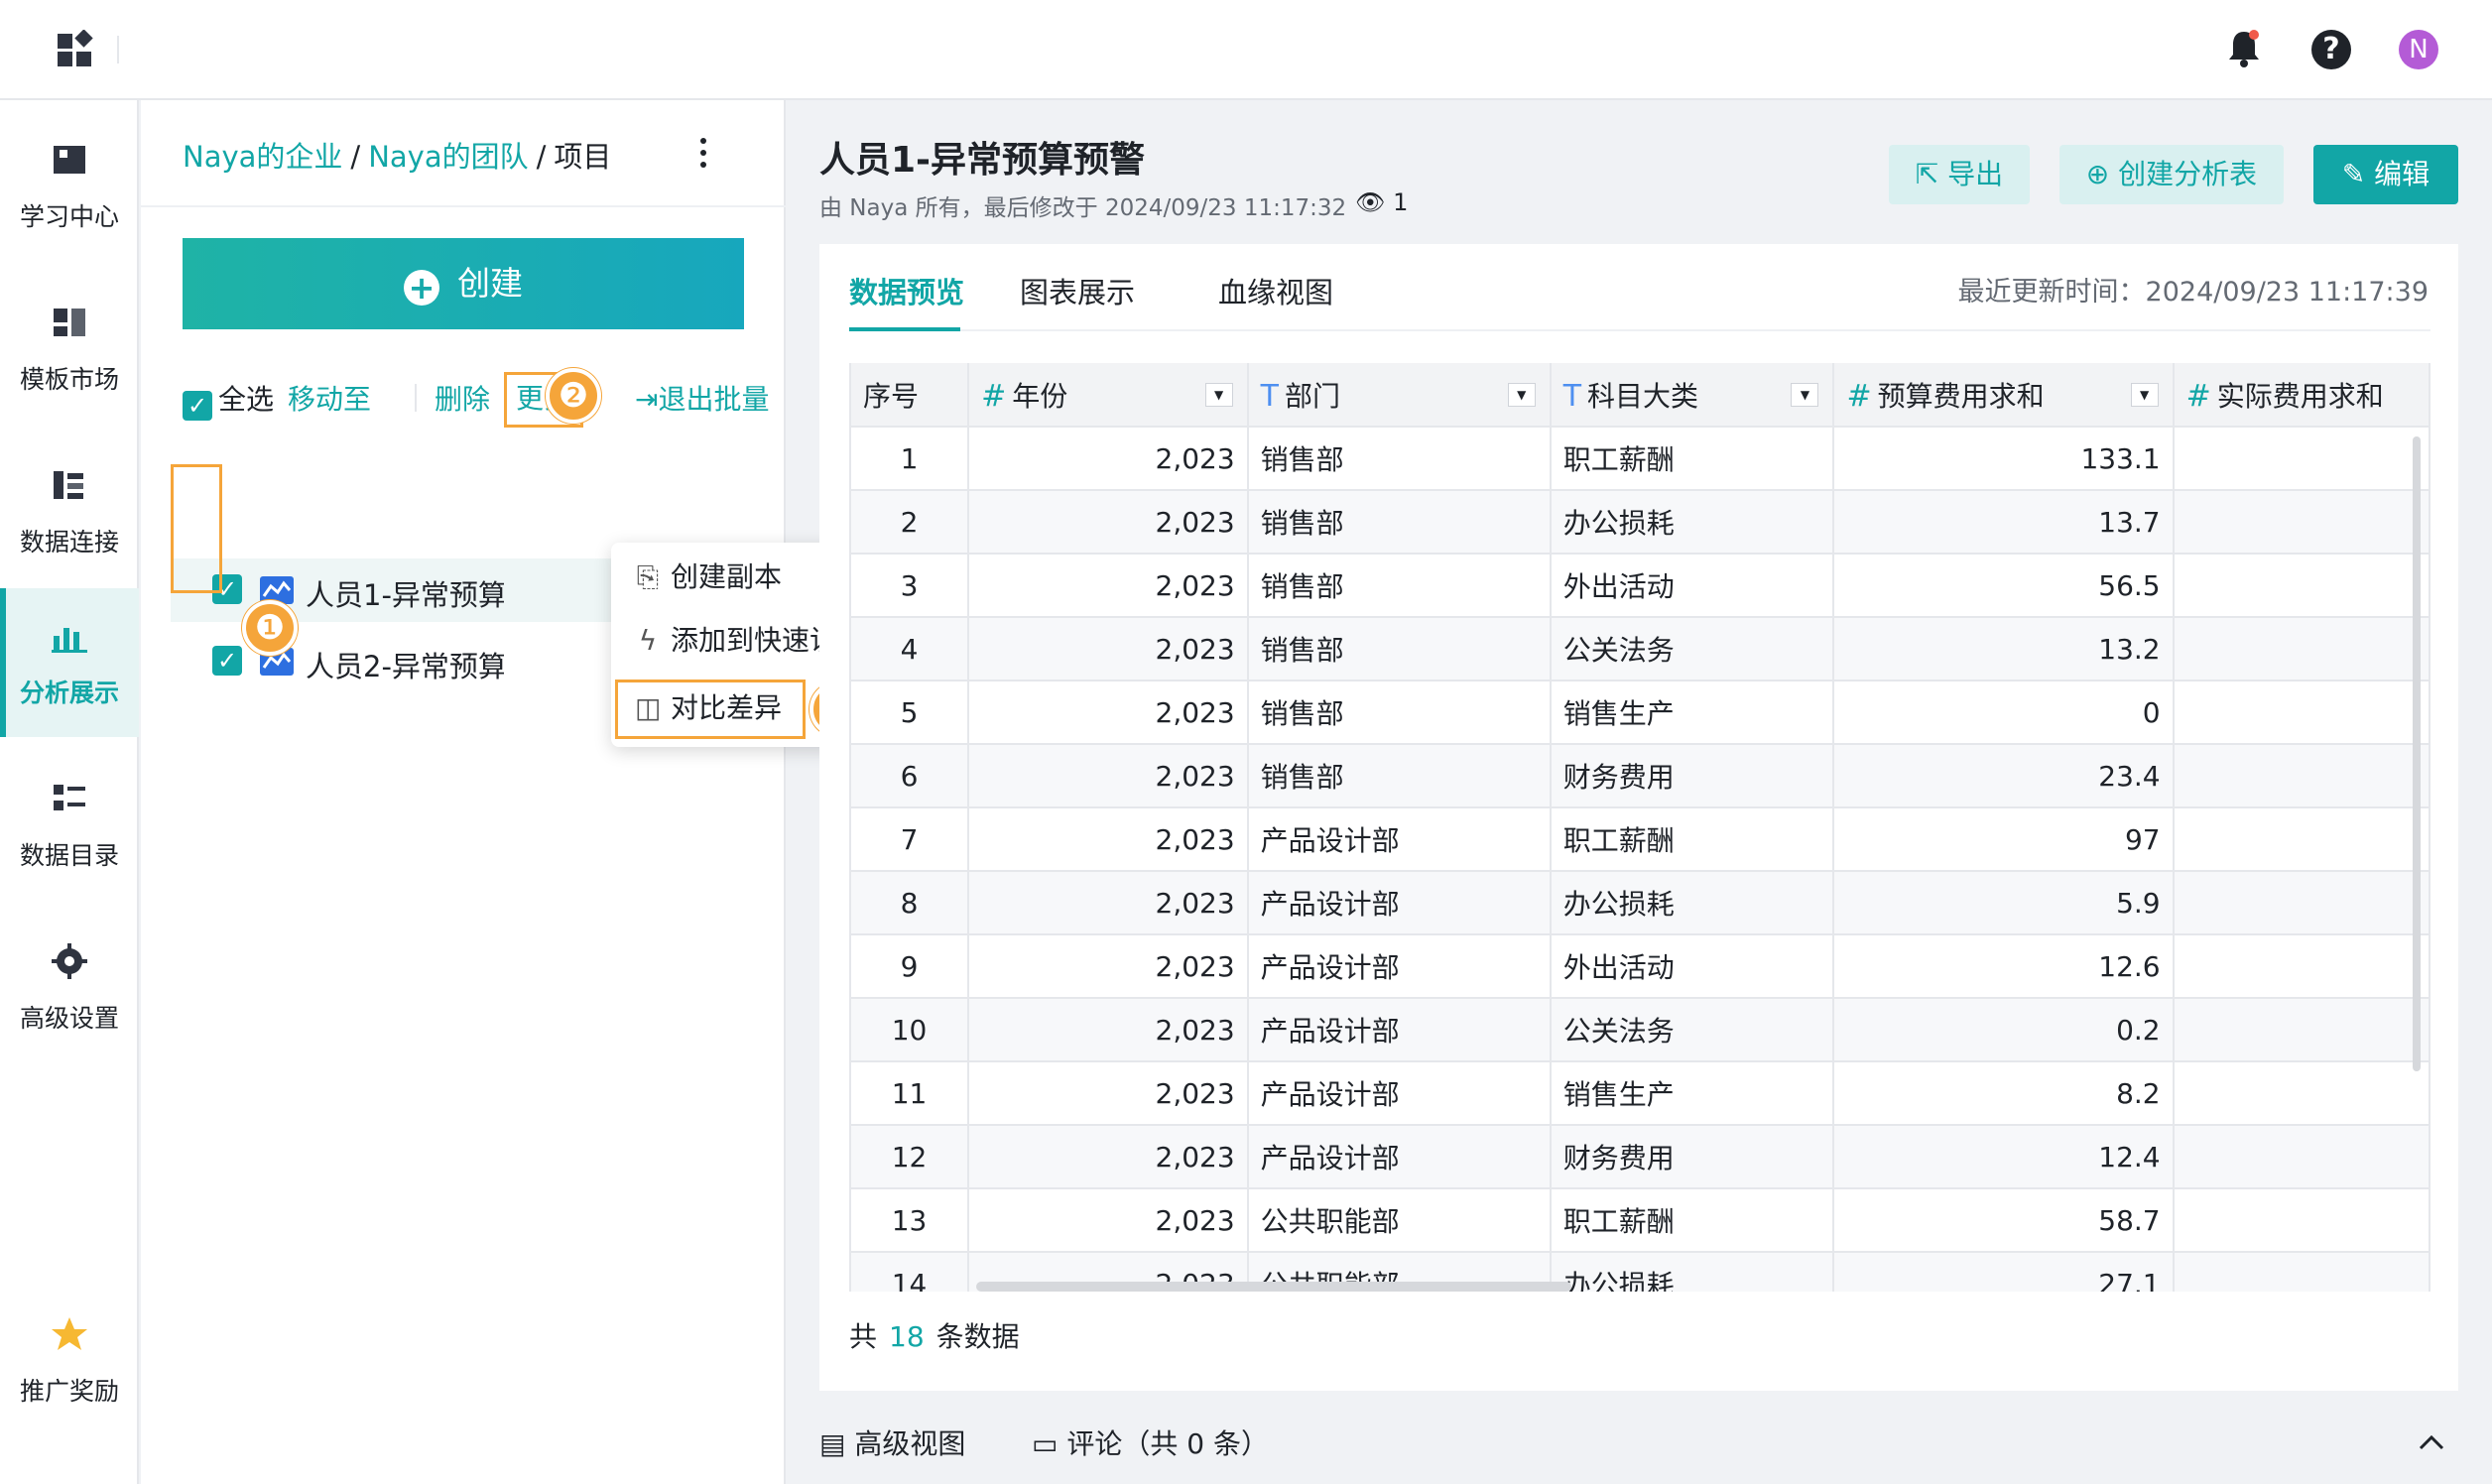  Describe the element at coordinates (2417, 753) in the screenshot. I see `vertical-scrollbar` at that location.